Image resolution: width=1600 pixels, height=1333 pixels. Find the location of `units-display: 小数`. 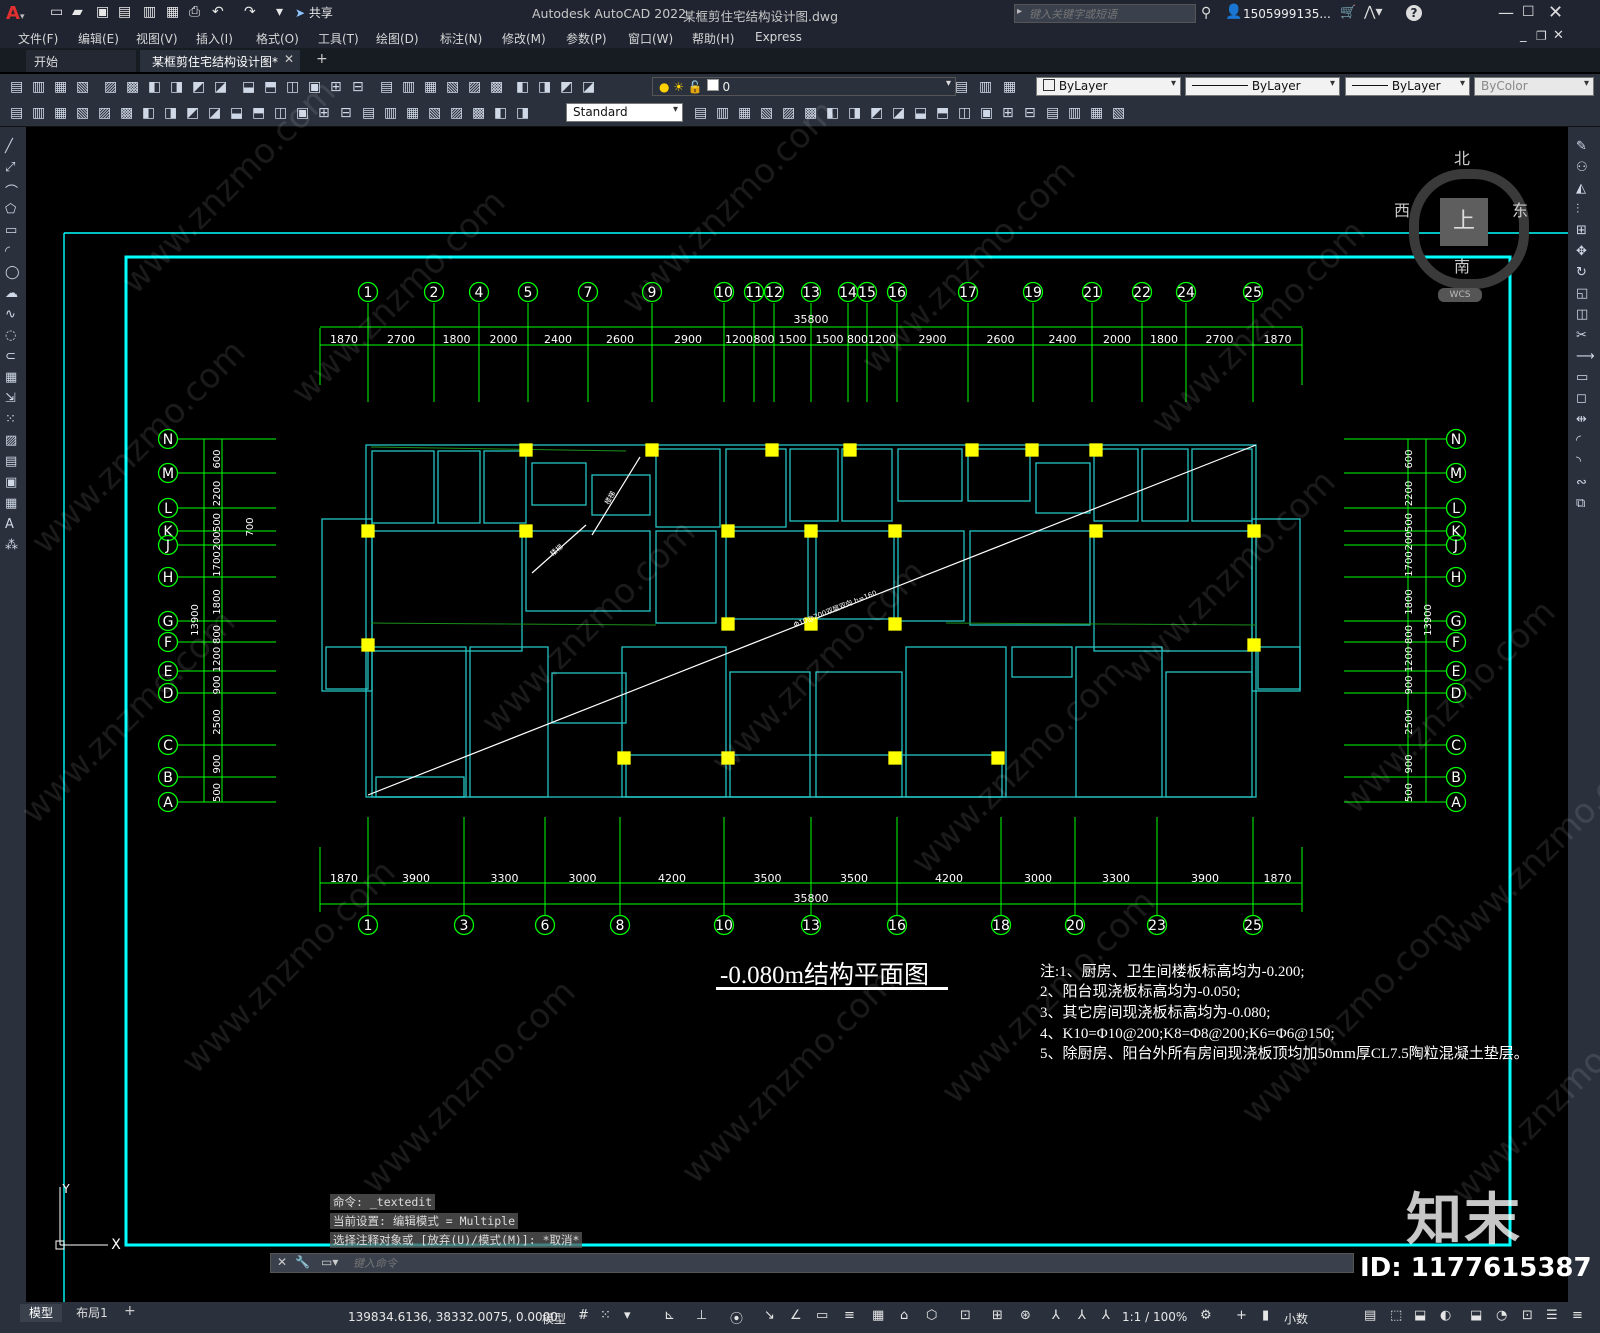

units-display: 小数 is located at coordinates (1296, 1318).